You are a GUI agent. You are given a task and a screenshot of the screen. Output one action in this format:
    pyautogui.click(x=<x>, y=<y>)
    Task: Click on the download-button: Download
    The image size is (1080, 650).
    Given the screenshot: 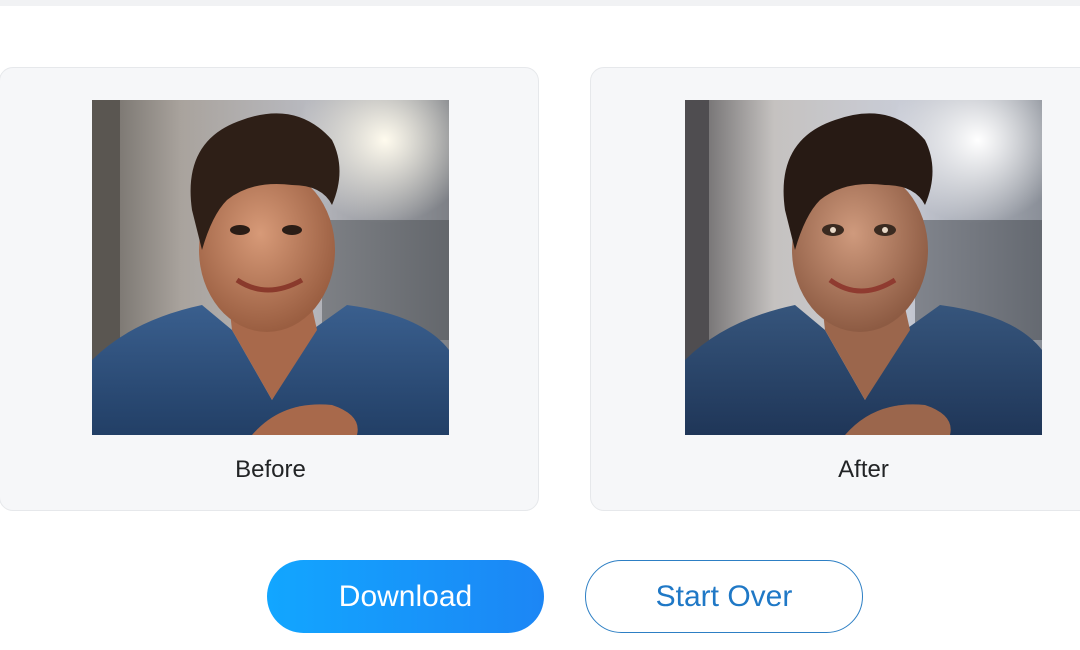 What is the action you would take?
    pyautogui.click(x=405, y=596)
    